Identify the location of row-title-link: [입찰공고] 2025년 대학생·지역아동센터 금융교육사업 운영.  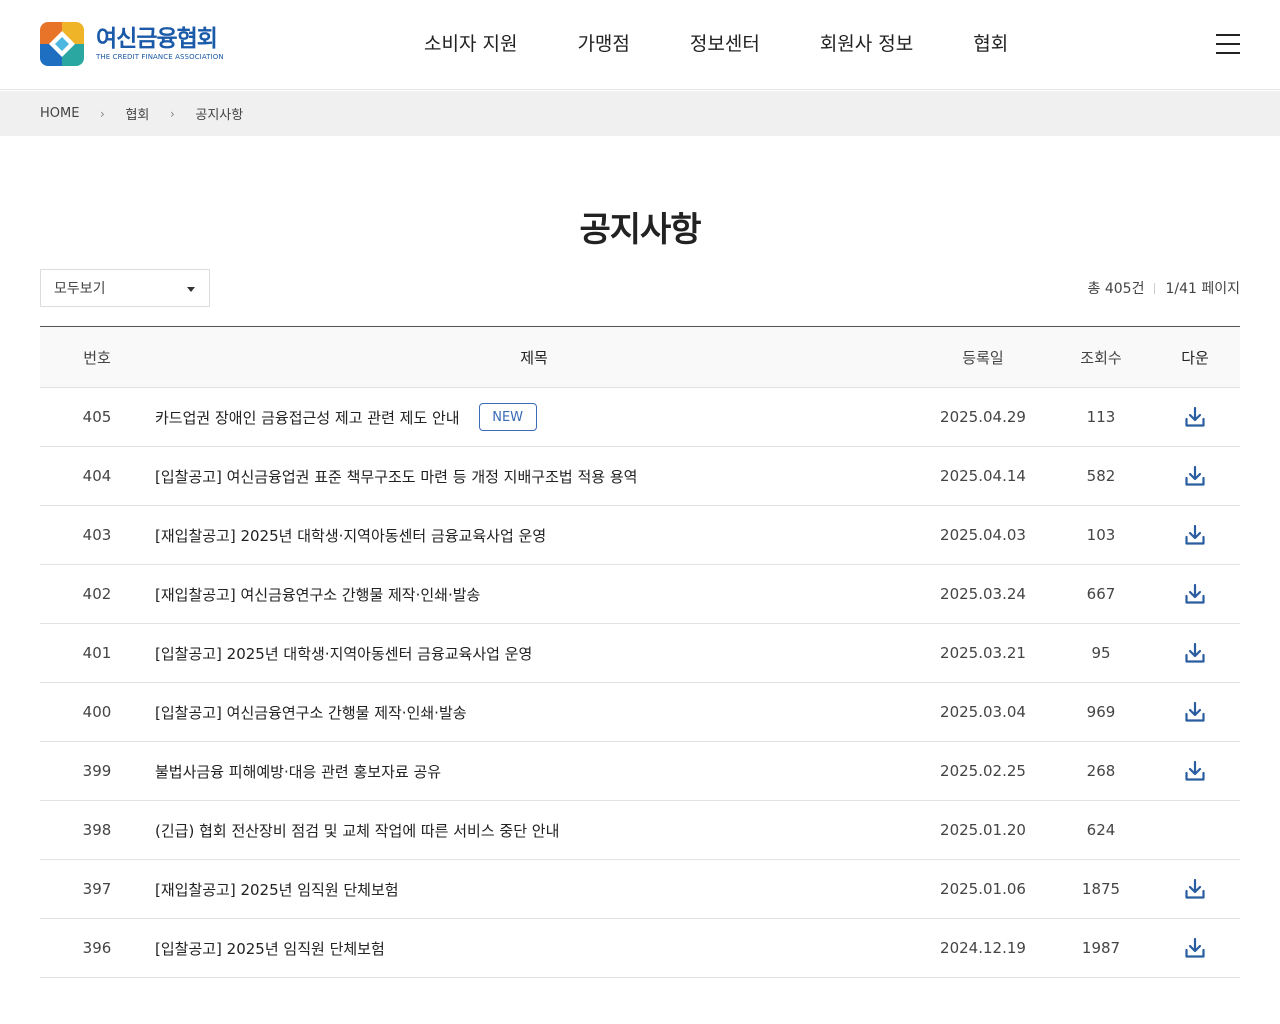
(534, 653).